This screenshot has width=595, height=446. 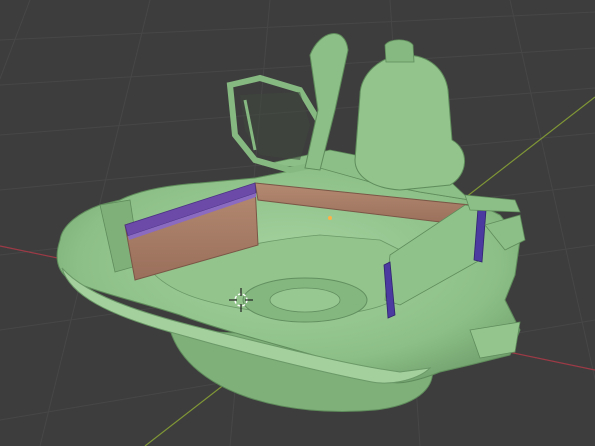 What do you see at coordinates (326, 102) in the screenshot?
I see `b-pillar` at bounding box center [326, 102].